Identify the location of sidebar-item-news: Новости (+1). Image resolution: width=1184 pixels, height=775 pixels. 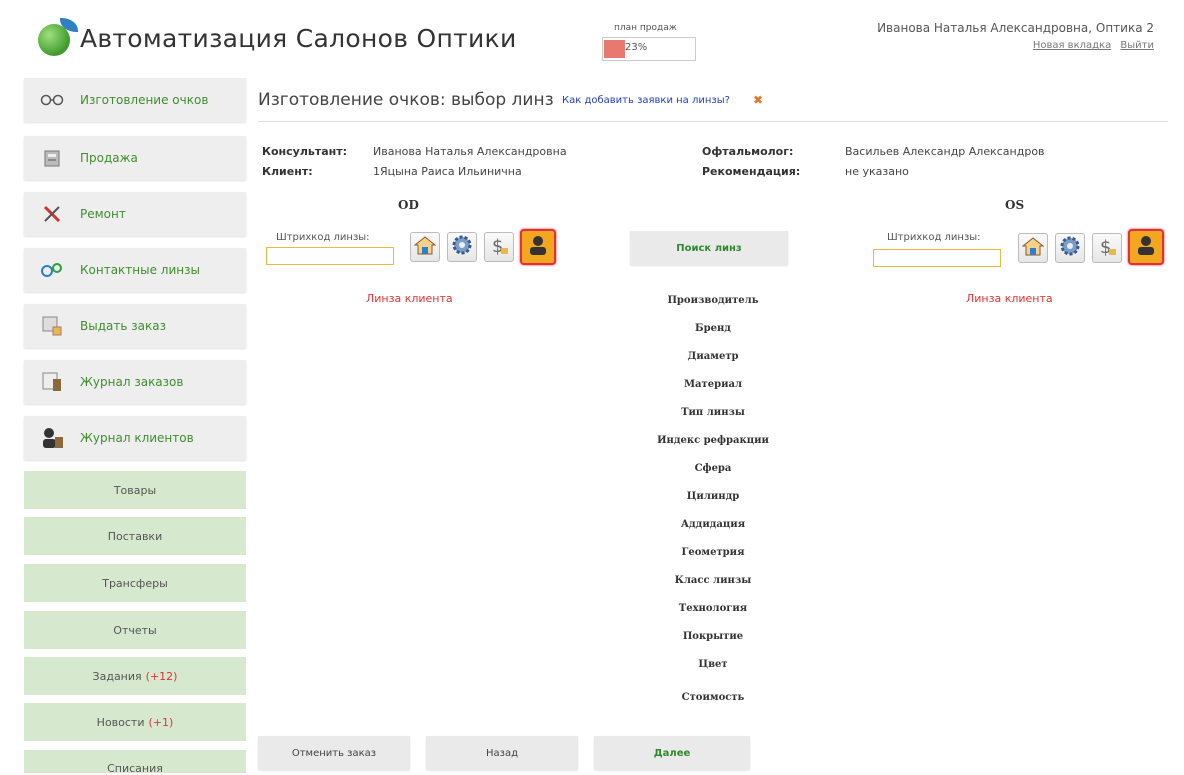
(135, 722).